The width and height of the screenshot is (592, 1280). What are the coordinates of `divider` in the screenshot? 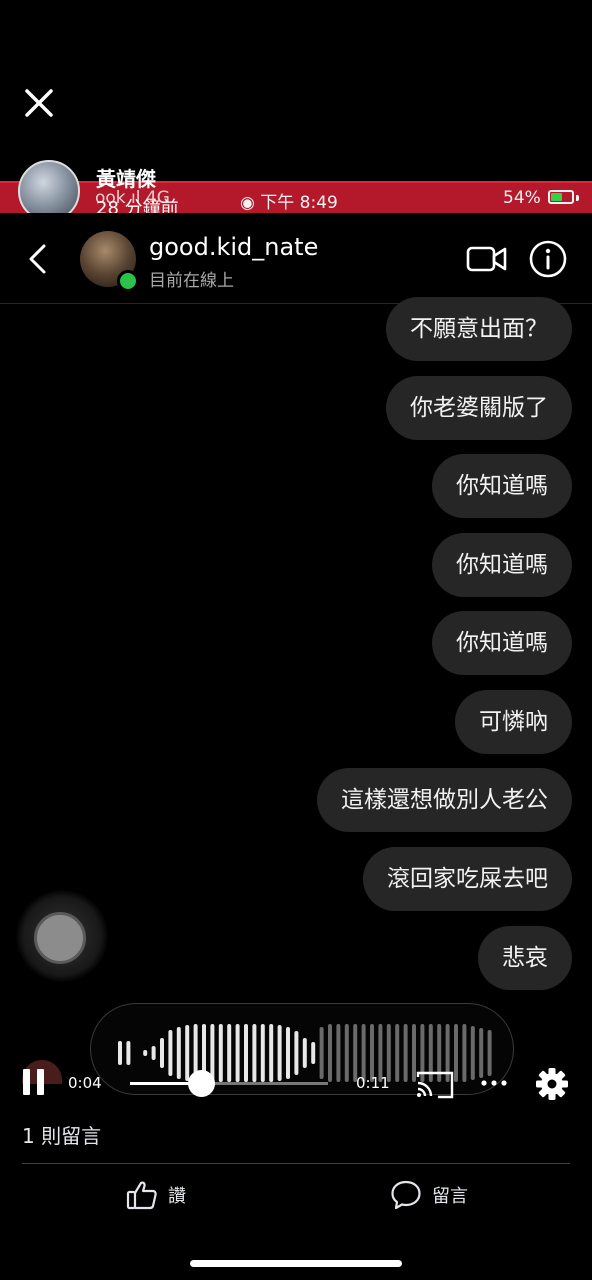 It's located at (296, 1163).